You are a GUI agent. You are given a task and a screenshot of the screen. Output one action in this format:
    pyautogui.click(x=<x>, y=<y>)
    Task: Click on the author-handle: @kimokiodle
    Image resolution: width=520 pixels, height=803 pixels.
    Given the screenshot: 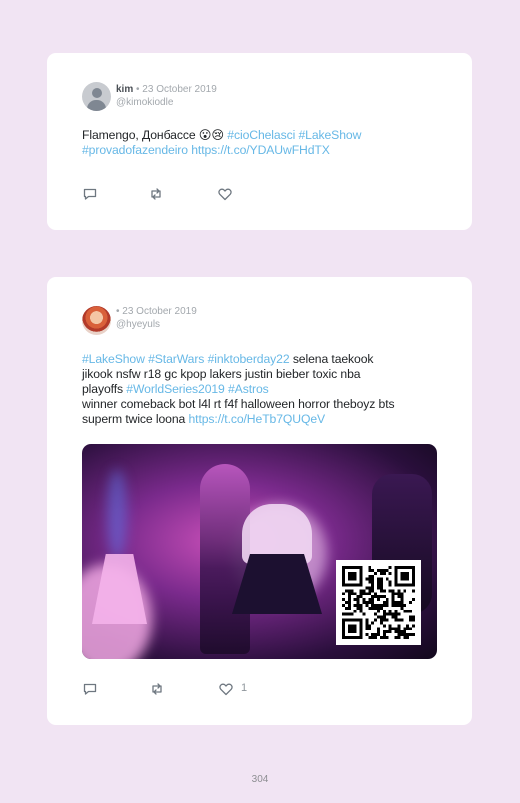 What is the action you would take?
    pyautogui.click(x=166, y=102)
    